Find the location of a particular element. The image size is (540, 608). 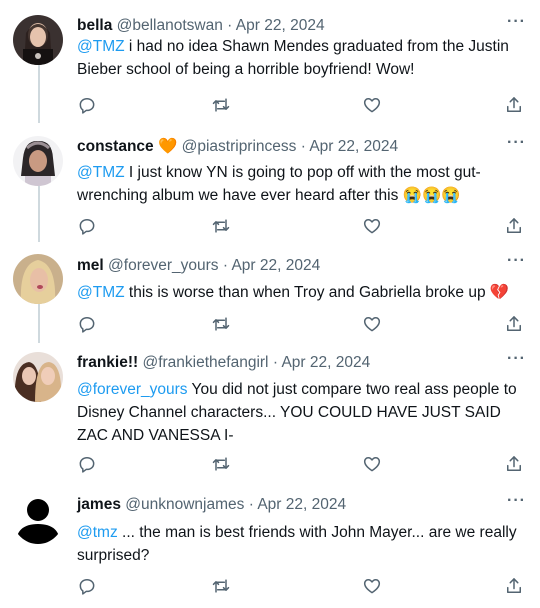

mention-link: @forever_yours is located at coordinates (132, 389).